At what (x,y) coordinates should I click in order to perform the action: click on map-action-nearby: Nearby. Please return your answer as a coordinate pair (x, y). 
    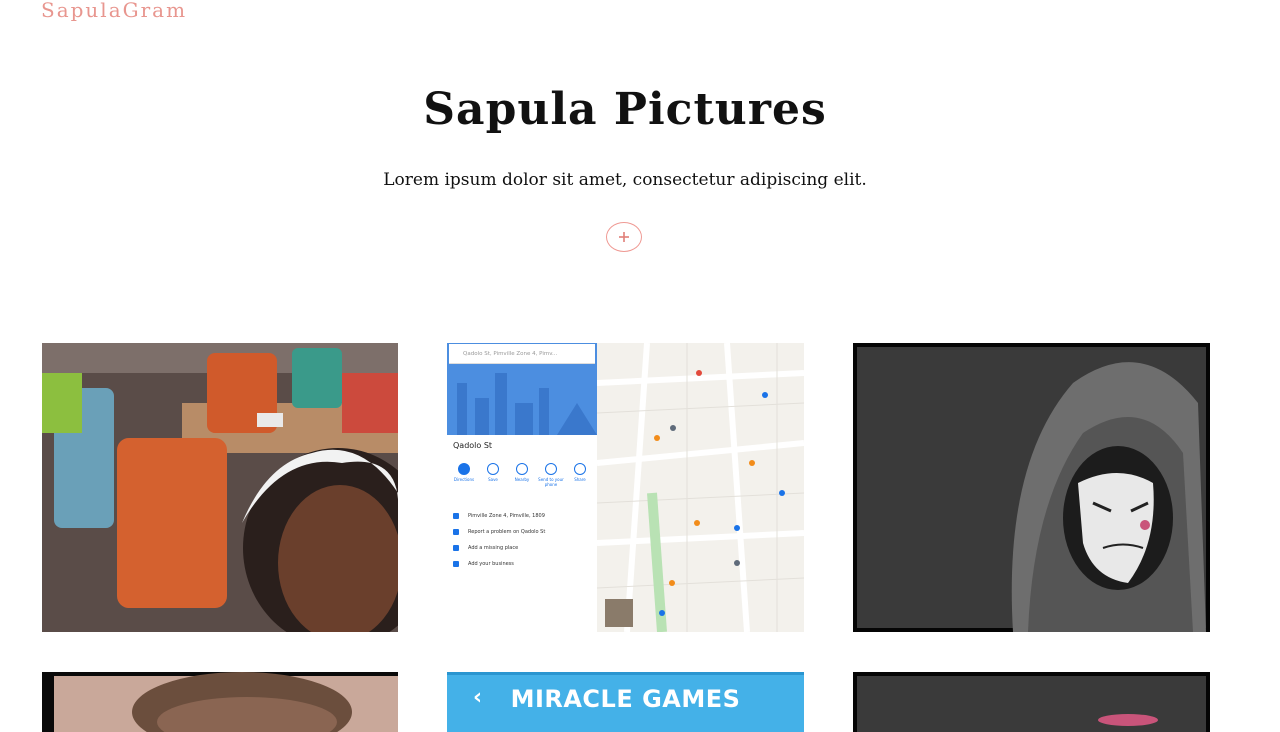
    Looking at the image, I should click on (522, 475).